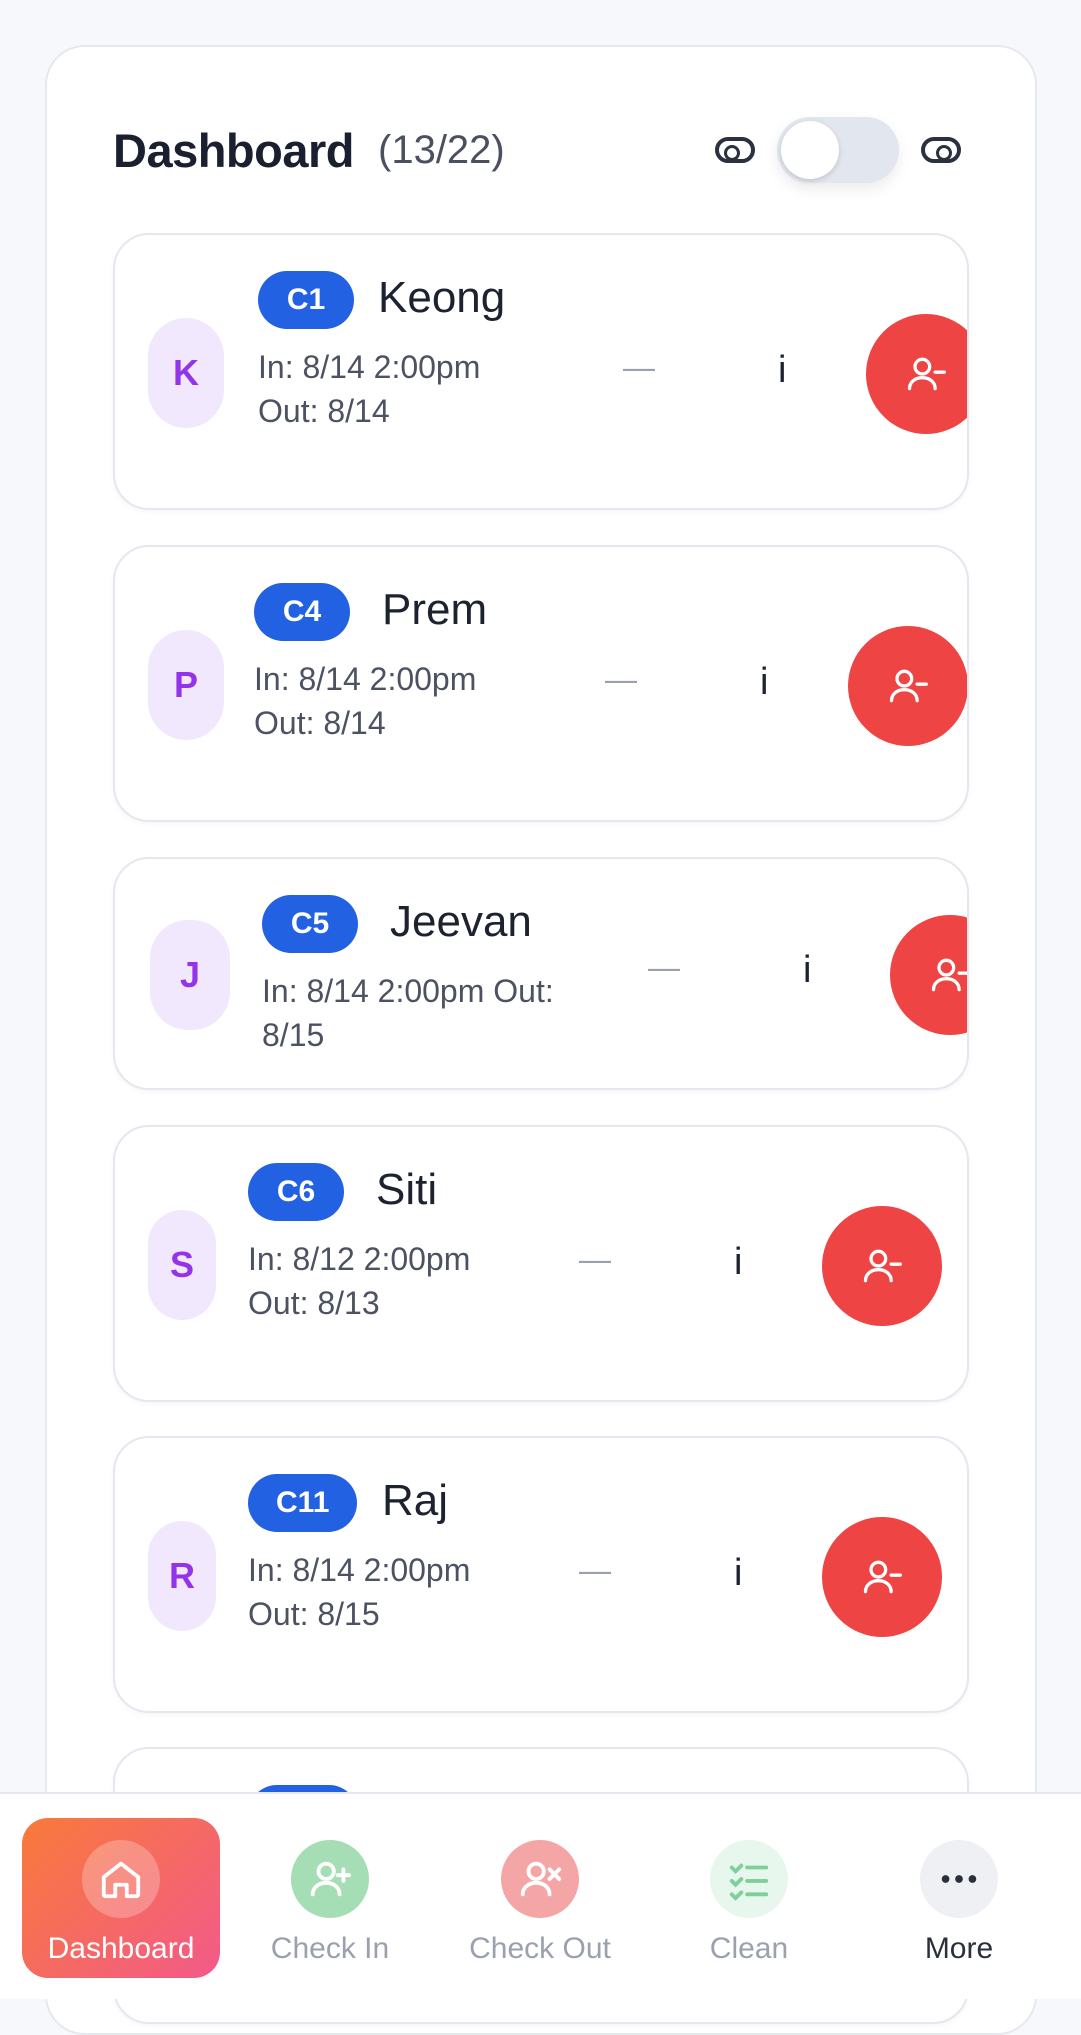 Image resolution: width=1081 pixels, height=2035 pixels. Describe the element at coordinates (296, 1192) in the screenshot. I see `room-badge: C6` at that location.